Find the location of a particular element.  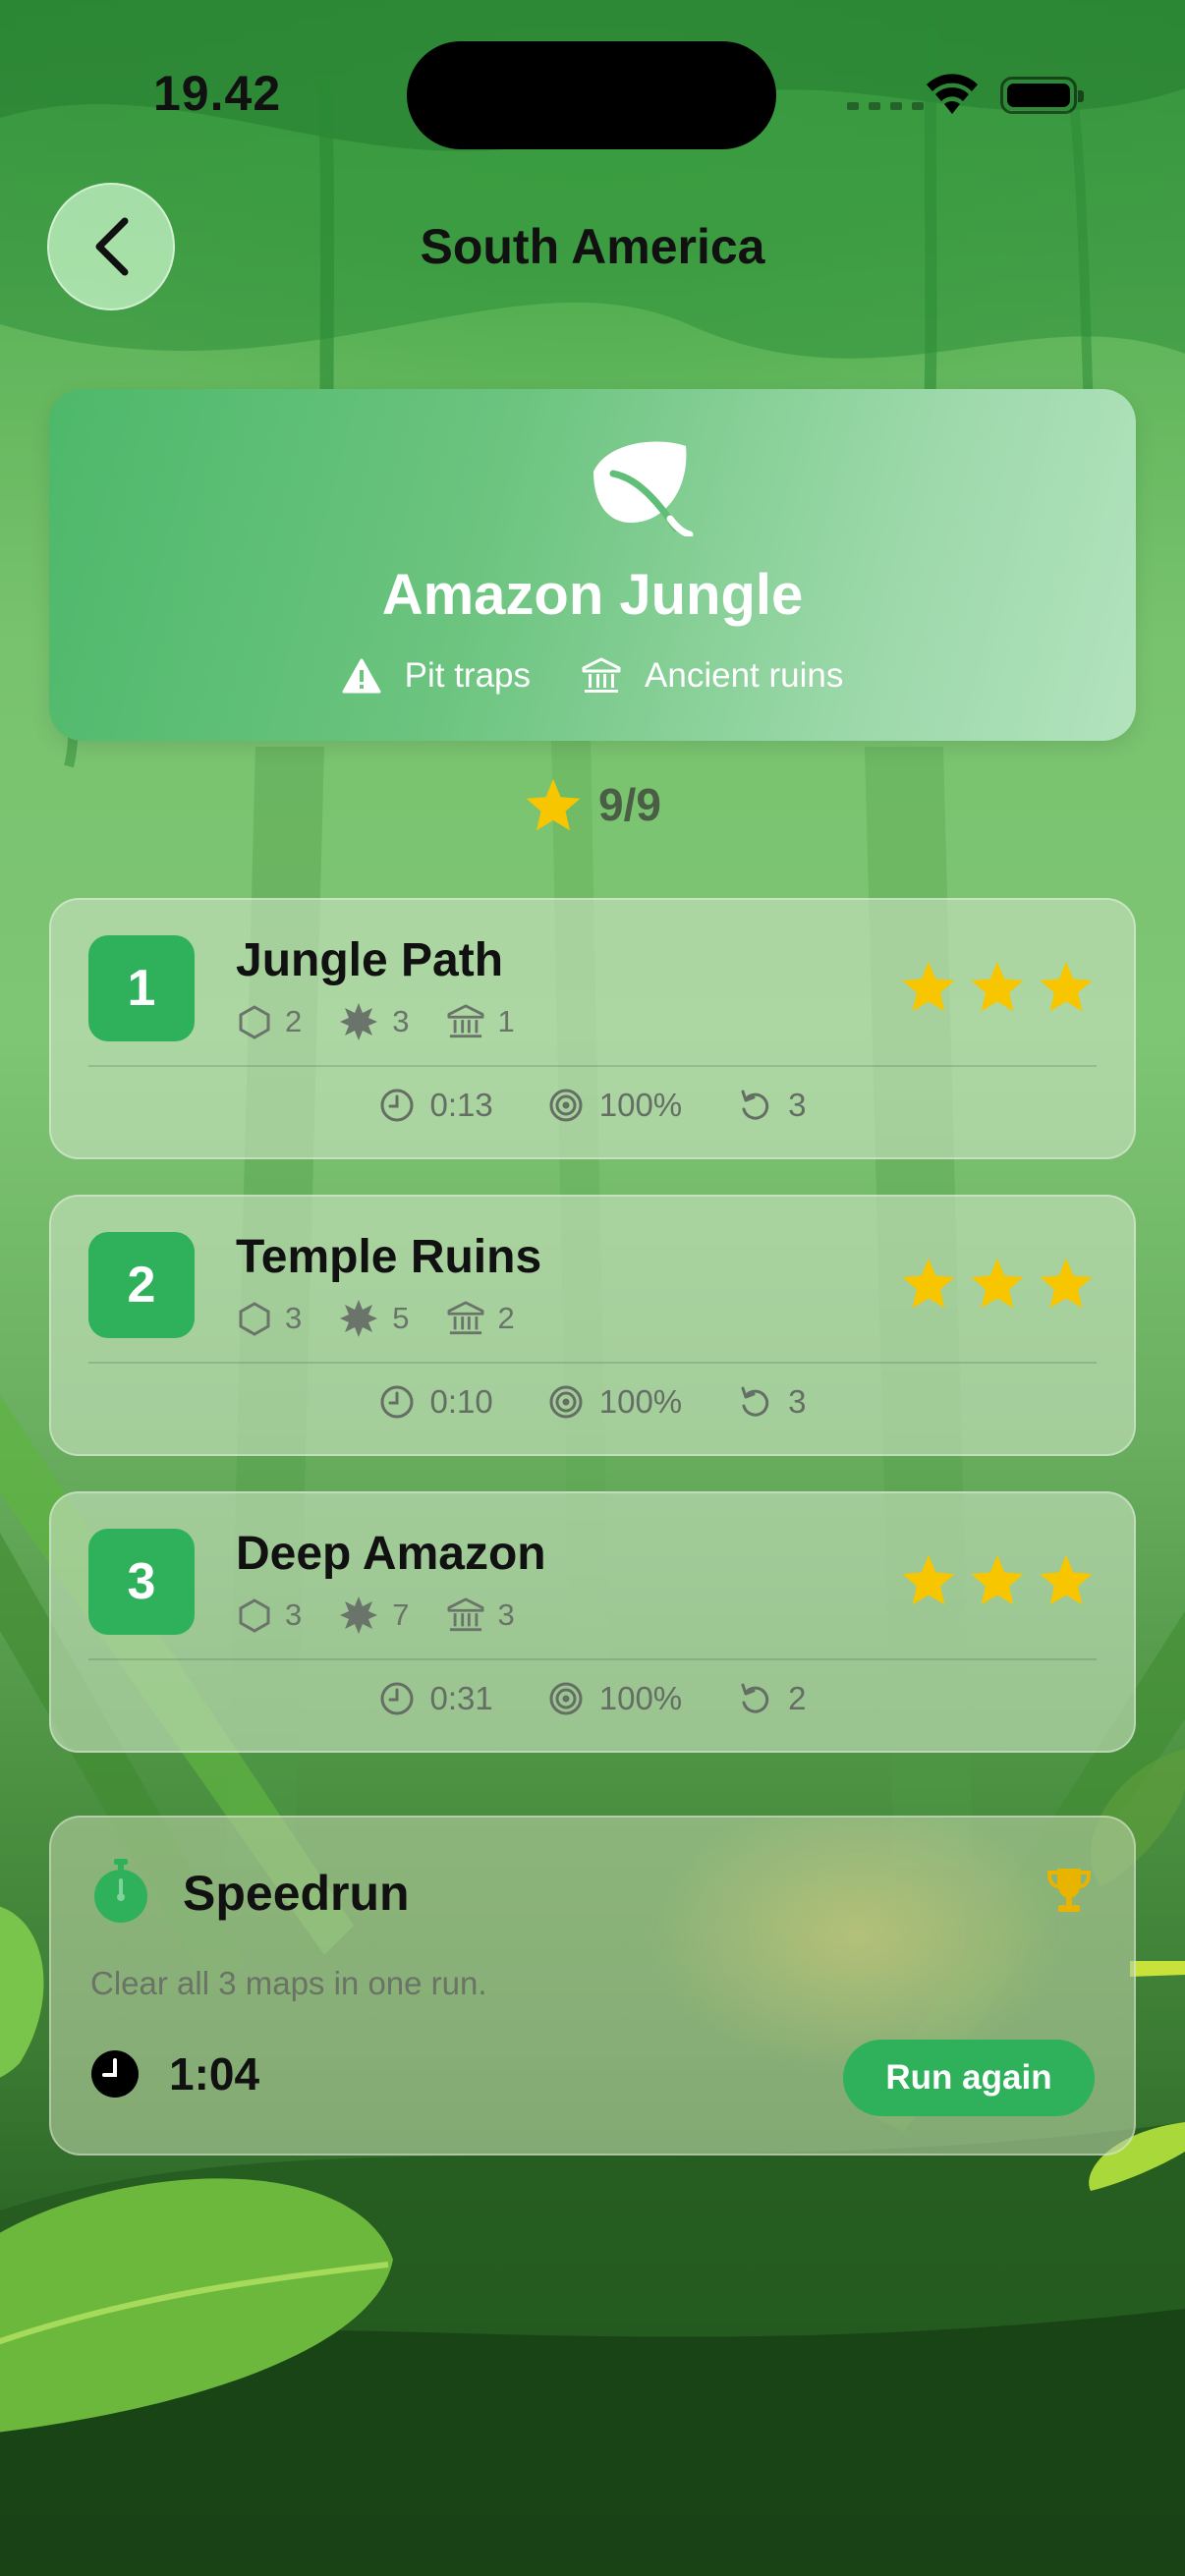

wifi-icon is located at coordinates (953, 94).